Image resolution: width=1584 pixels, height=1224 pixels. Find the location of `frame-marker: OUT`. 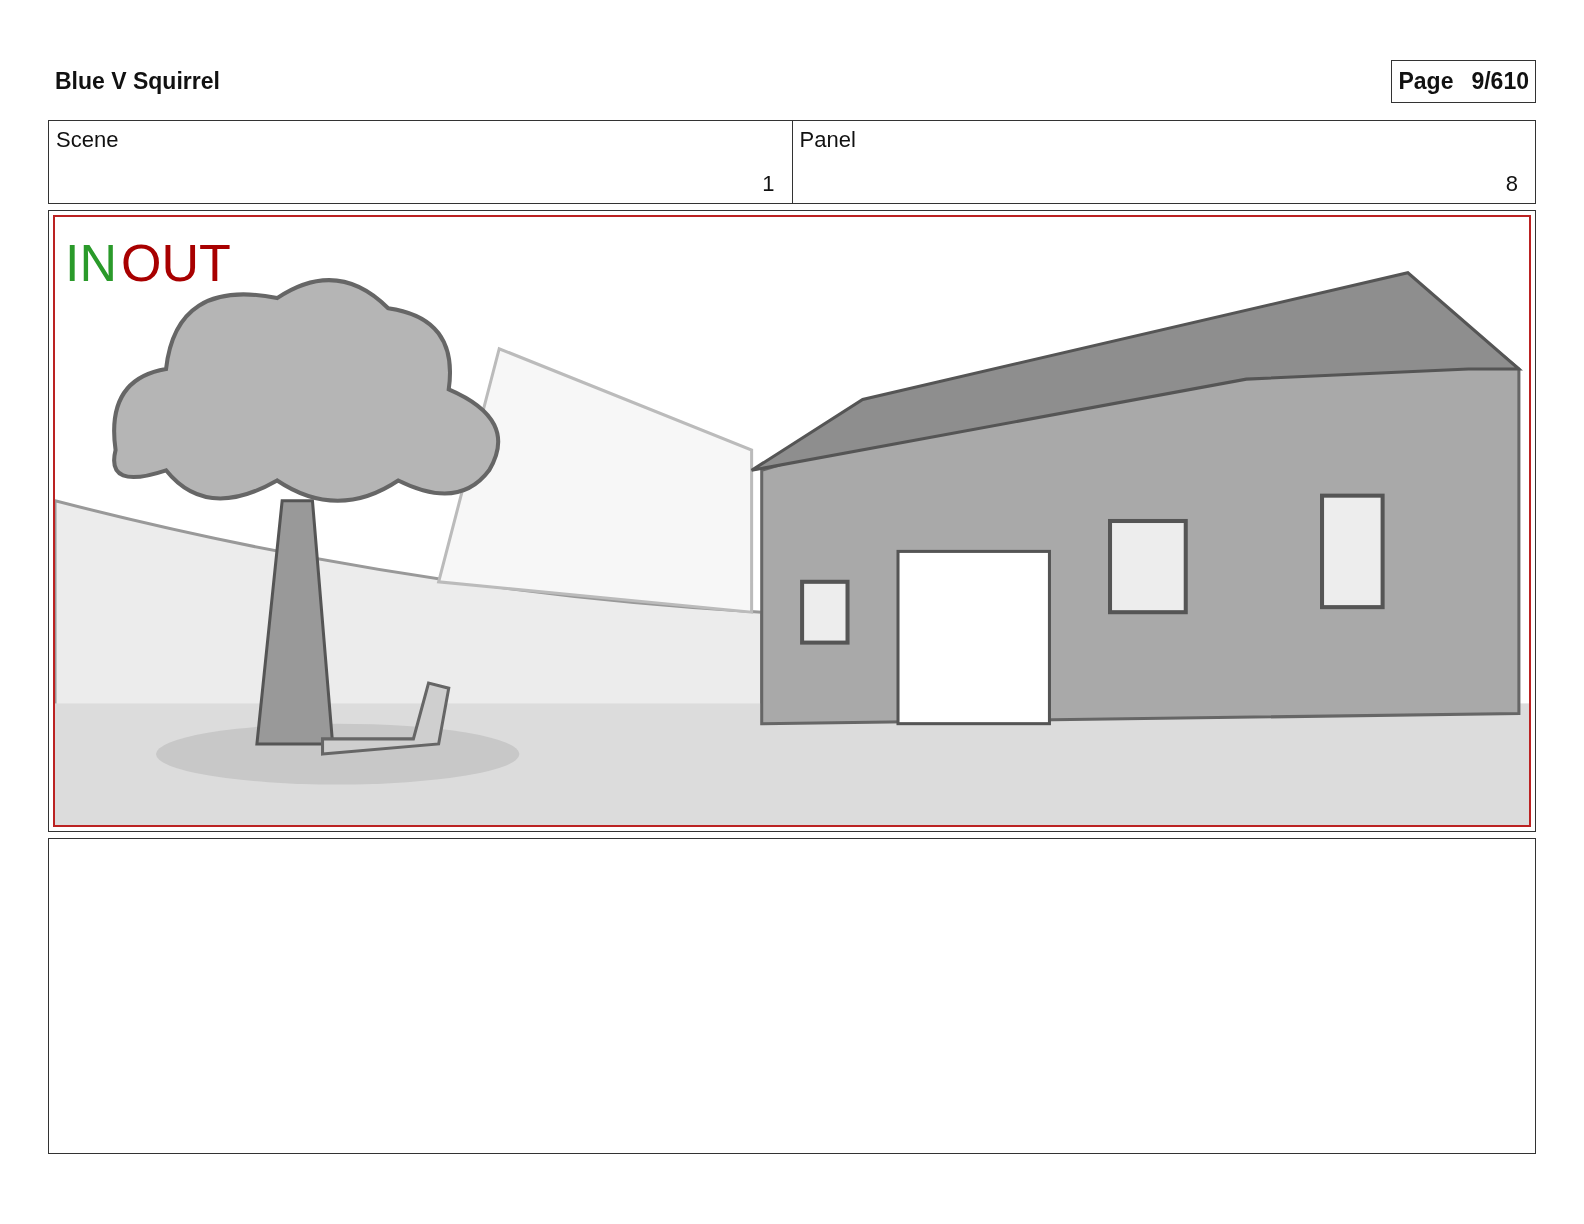

frame-marker: OUT is located at coordinates (176, 263).